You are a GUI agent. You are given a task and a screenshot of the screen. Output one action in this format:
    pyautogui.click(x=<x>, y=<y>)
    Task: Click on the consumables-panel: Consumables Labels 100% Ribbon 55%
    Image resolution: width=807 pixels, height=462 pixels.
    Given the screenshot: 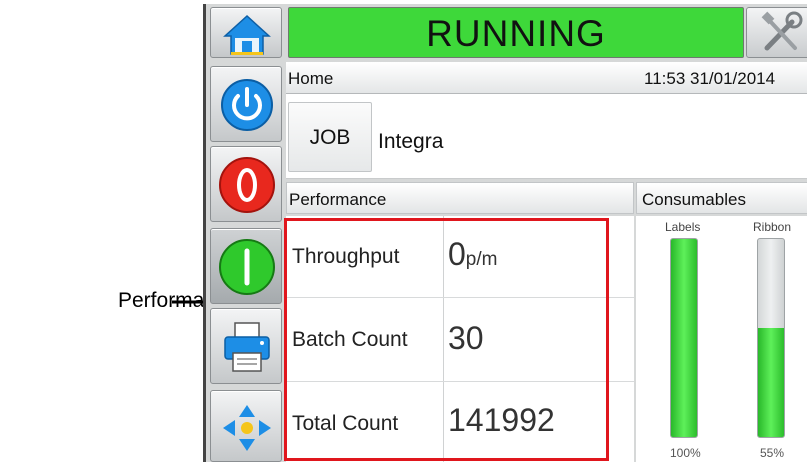 What is the action you would take?
    pyautogui.click(x=721, y=322)
    